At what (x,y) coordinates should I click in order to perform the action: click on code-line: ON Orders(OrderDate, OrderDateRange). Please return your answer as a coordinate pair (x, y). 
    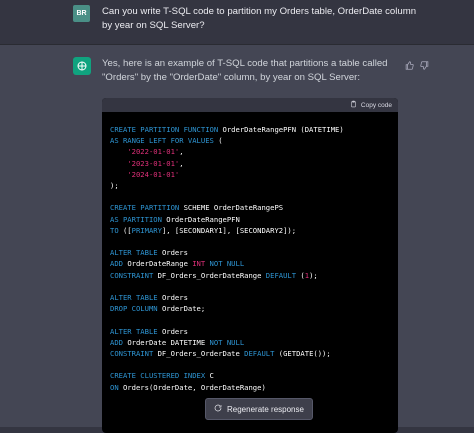
    Looking at the image, I should click on (250, 387).